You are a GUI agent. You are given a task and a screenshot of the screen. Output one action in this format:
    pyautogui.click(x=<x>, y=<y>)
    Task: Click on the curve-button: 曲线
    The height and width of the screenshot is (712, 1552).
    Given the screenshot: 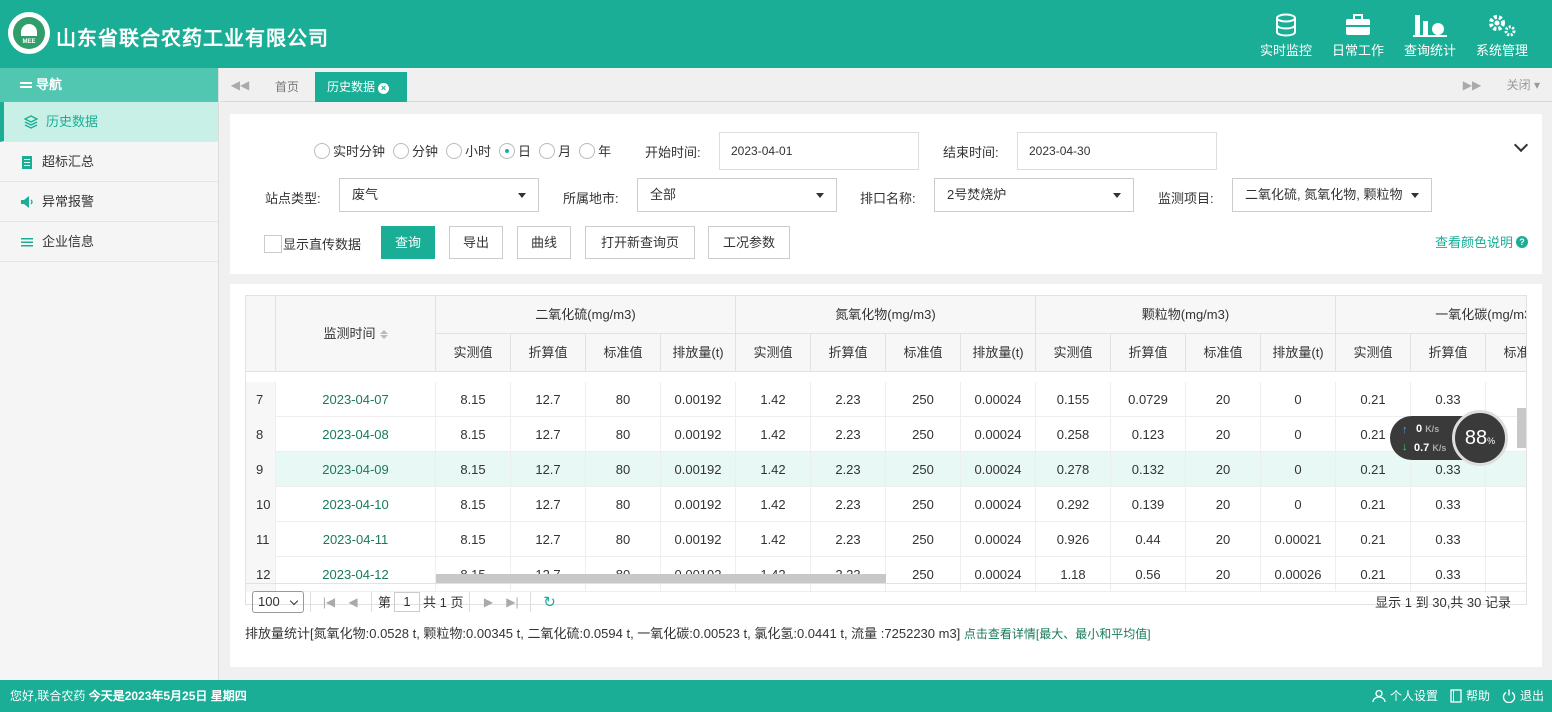 What is the action you would take?
    pyautogui.click(x=544, y=242)
    